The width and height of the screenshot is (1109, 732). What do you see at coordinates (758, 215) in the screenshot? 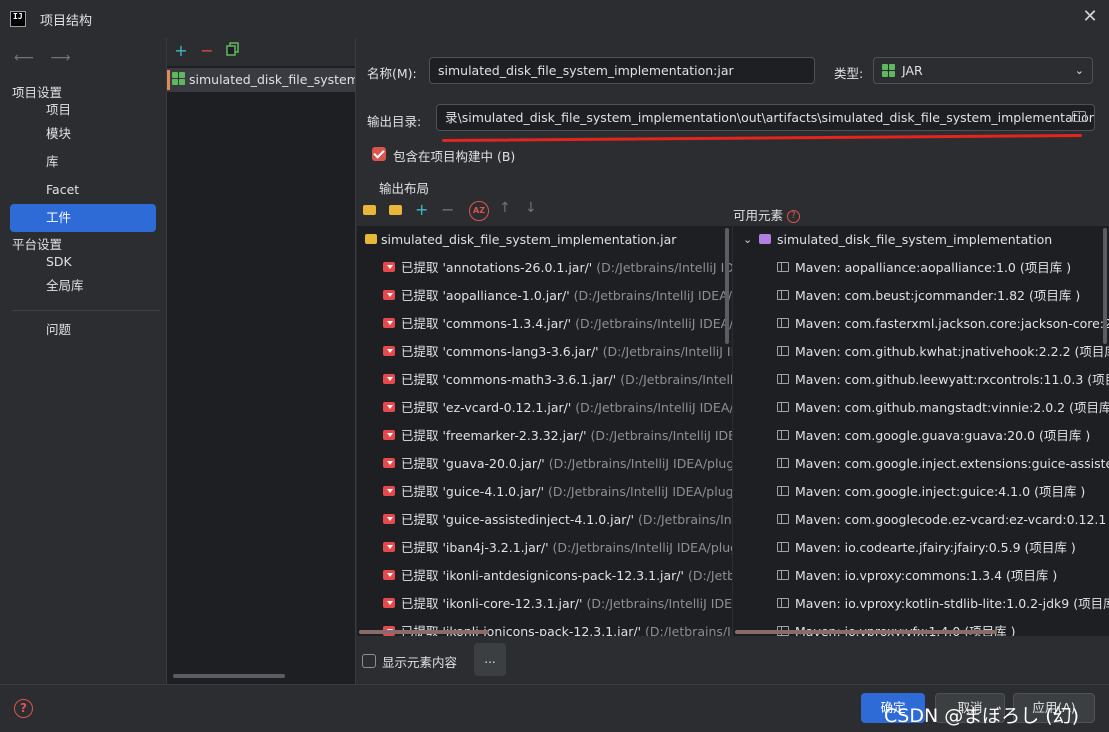
I see `available-elements-label: 可用元素` at bounding box center [758, 215].